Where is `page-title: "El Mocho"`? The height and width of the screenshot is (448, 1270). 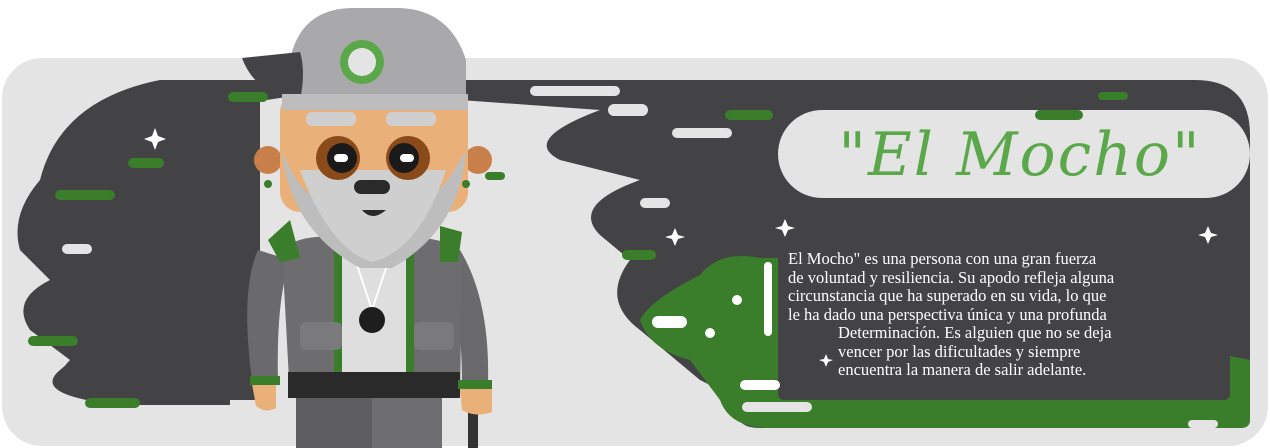 page-title: "El Mocho" is located at coordinates (1020, 155).